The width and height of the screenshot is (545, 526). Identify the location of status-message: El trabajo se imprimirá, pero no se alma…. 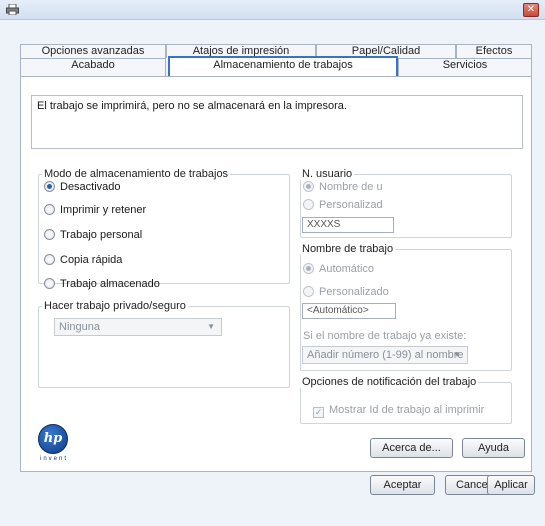
(277, 122).